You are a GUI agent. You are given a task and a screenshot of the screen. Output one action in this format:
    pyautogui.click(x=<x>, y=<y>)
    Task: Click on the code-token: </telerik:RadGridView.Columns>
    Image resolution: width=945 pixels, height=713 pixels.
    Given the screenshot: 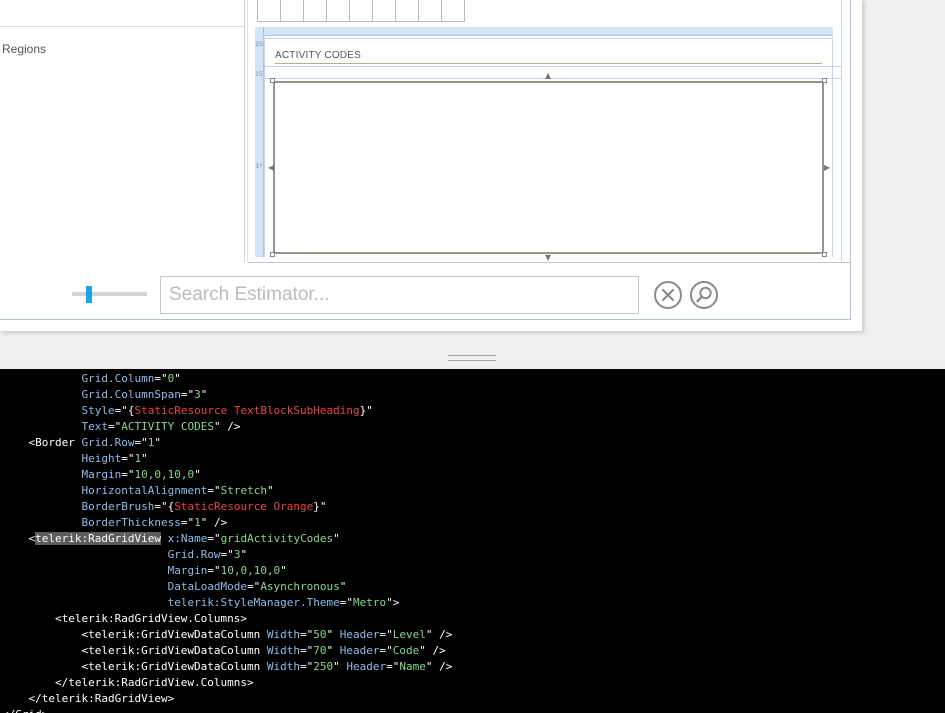 What is the action you would take?
    pyautogui.click(x=128, y=682)
    